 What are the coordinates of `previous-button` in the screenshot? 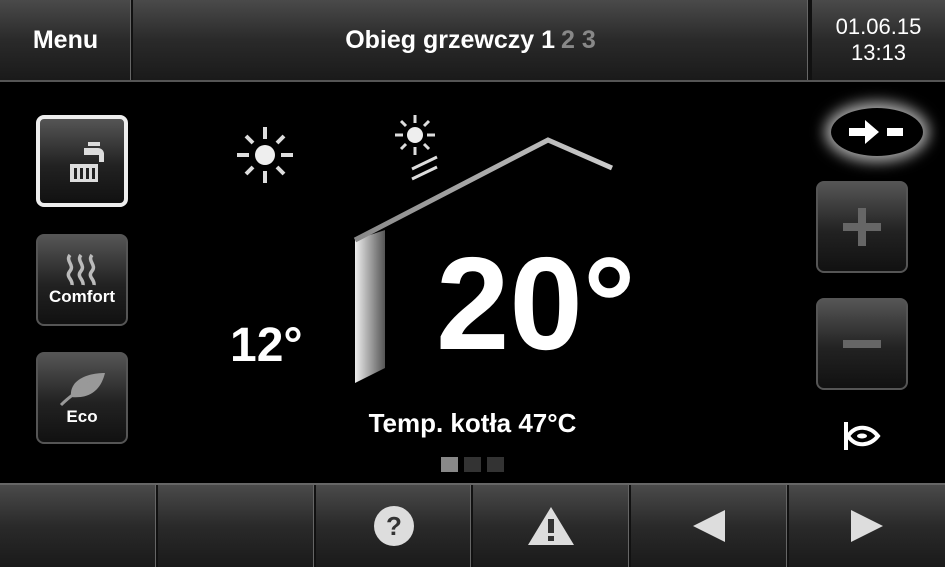 It's located at (710, 526).